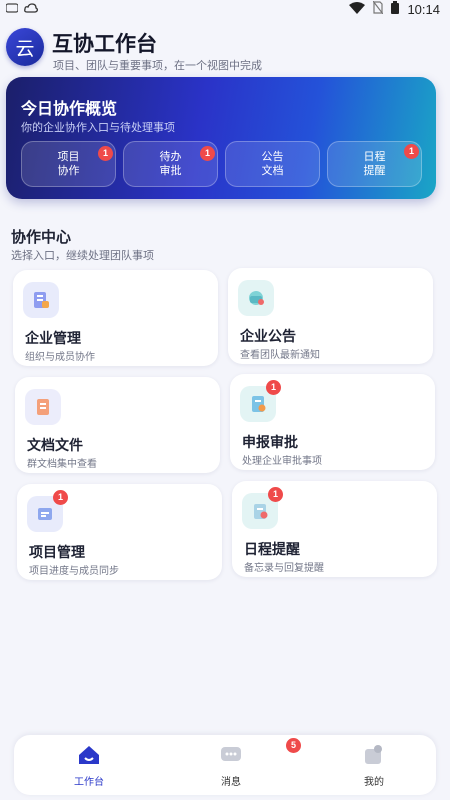 The image size is (450, 800). I want to click on status-time: 10:14, so click(423, 9).